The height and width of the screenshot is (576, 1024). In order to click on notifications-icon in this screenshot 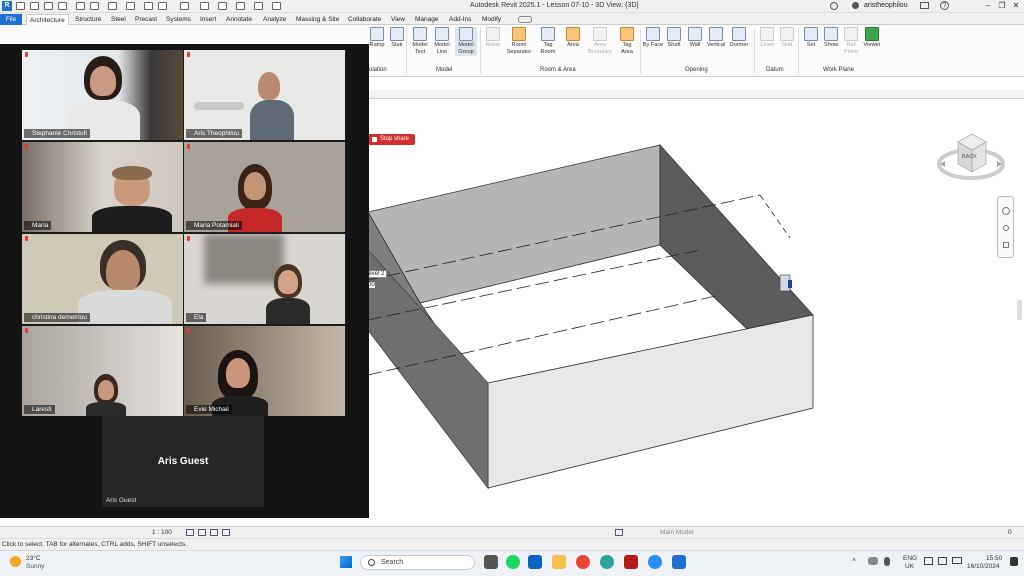, I will do `click(1014, 561)`.